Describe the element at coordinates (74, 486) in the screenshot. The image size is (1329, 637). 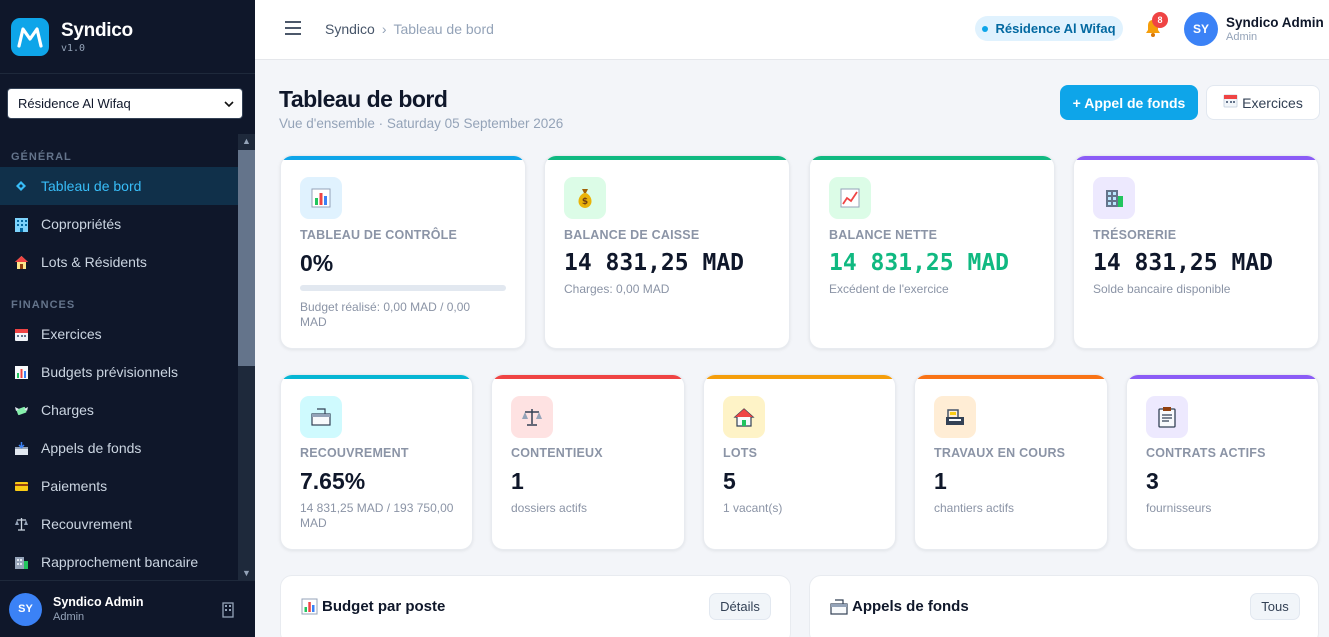
I see `sidebar-item-label: Paiements` at that location.